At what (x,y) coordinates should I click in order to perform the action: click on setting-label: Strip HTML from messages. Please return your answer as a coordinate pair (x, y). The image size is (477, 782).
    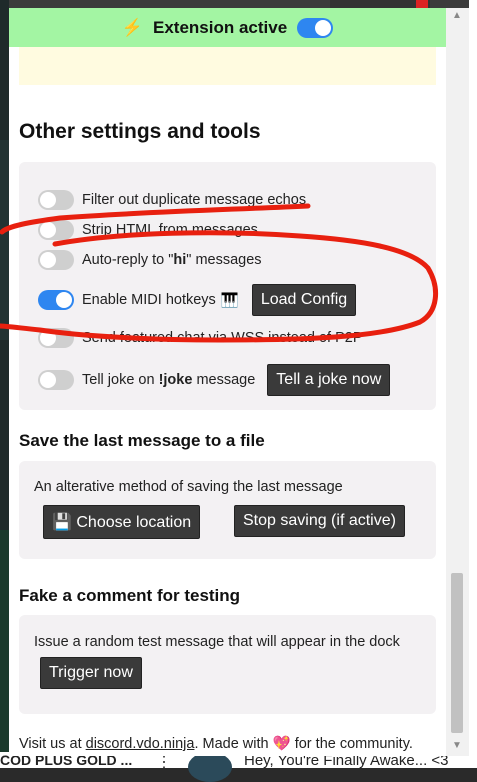
    Looking at the image, I should click on (170, 230).